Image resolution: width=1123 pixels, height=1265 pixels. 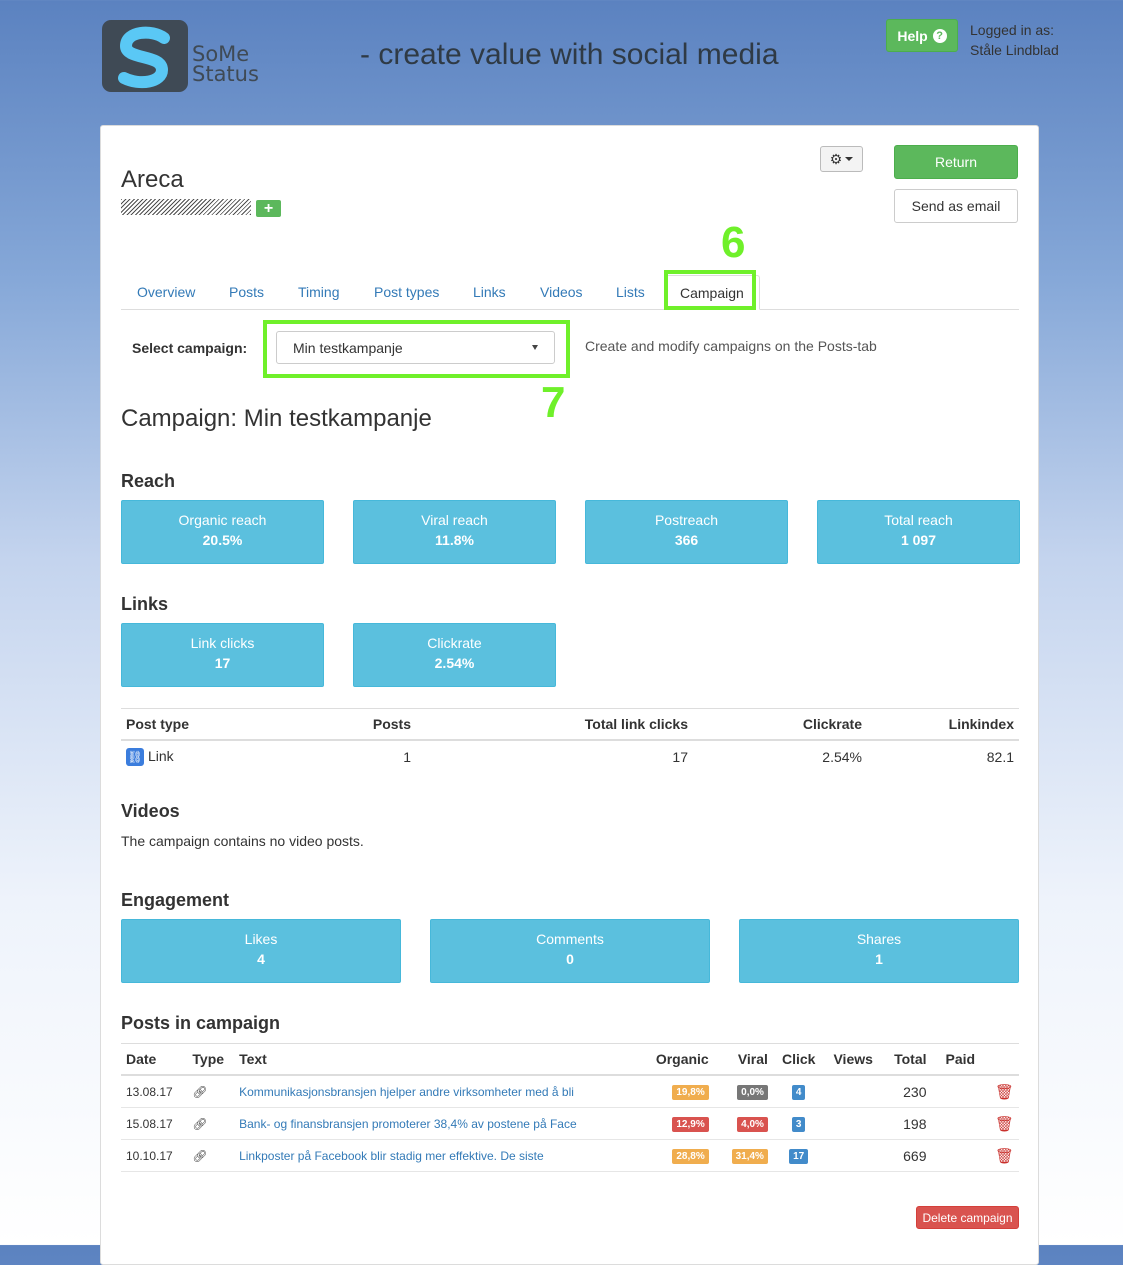 I want to click on tab-videos: Videos, so click(x=561, y=292).